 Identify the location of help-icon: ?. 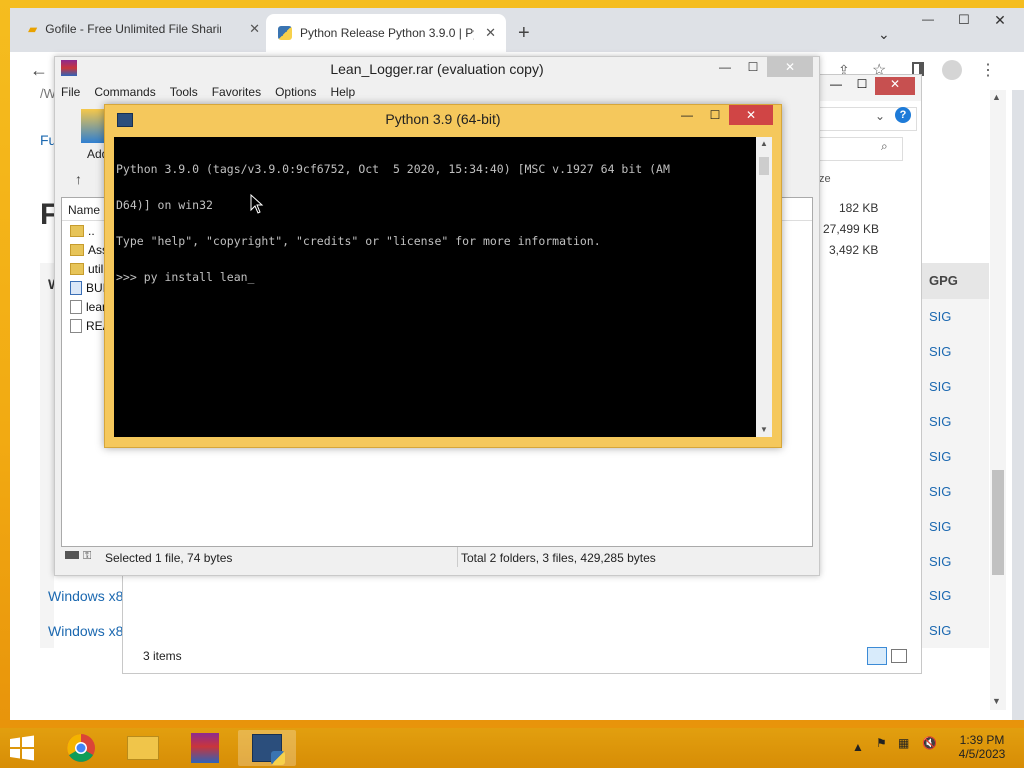
(903, 115).